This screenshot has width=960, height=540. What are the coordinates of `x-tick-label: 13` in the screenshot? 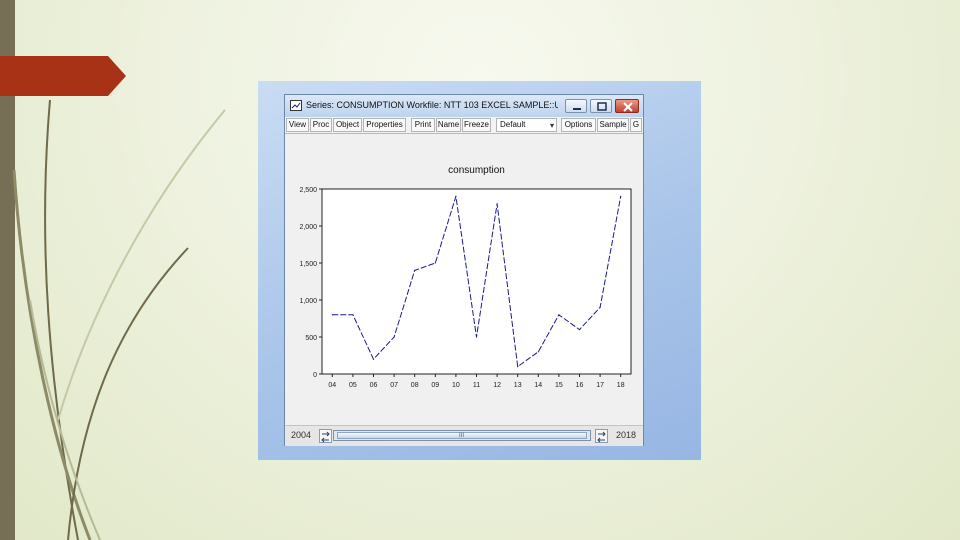 It's located at (518, 385).